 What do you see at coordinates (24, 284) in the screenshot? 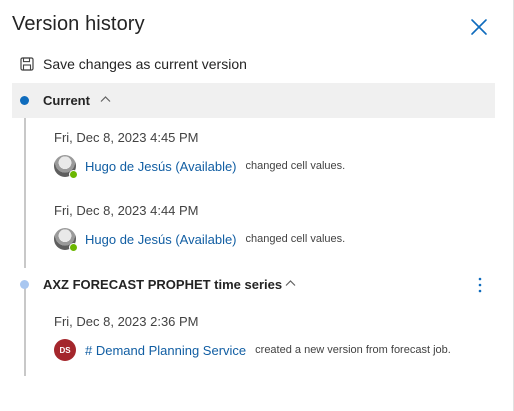
I see `timeline-dot-forecast` at bounding box center [24, 284].